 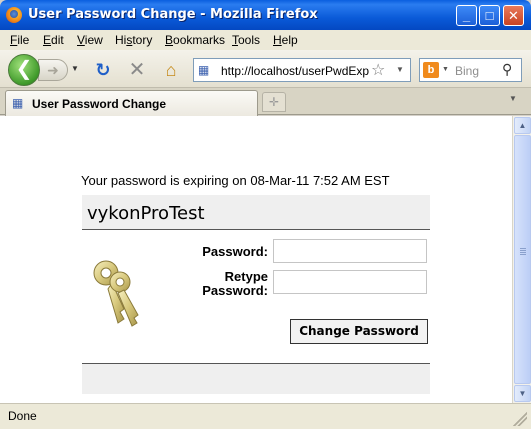 What do you see at coordinates (90, 40) in the screenshot?
I see `menu-view: View` at bounding box center [90, 40].